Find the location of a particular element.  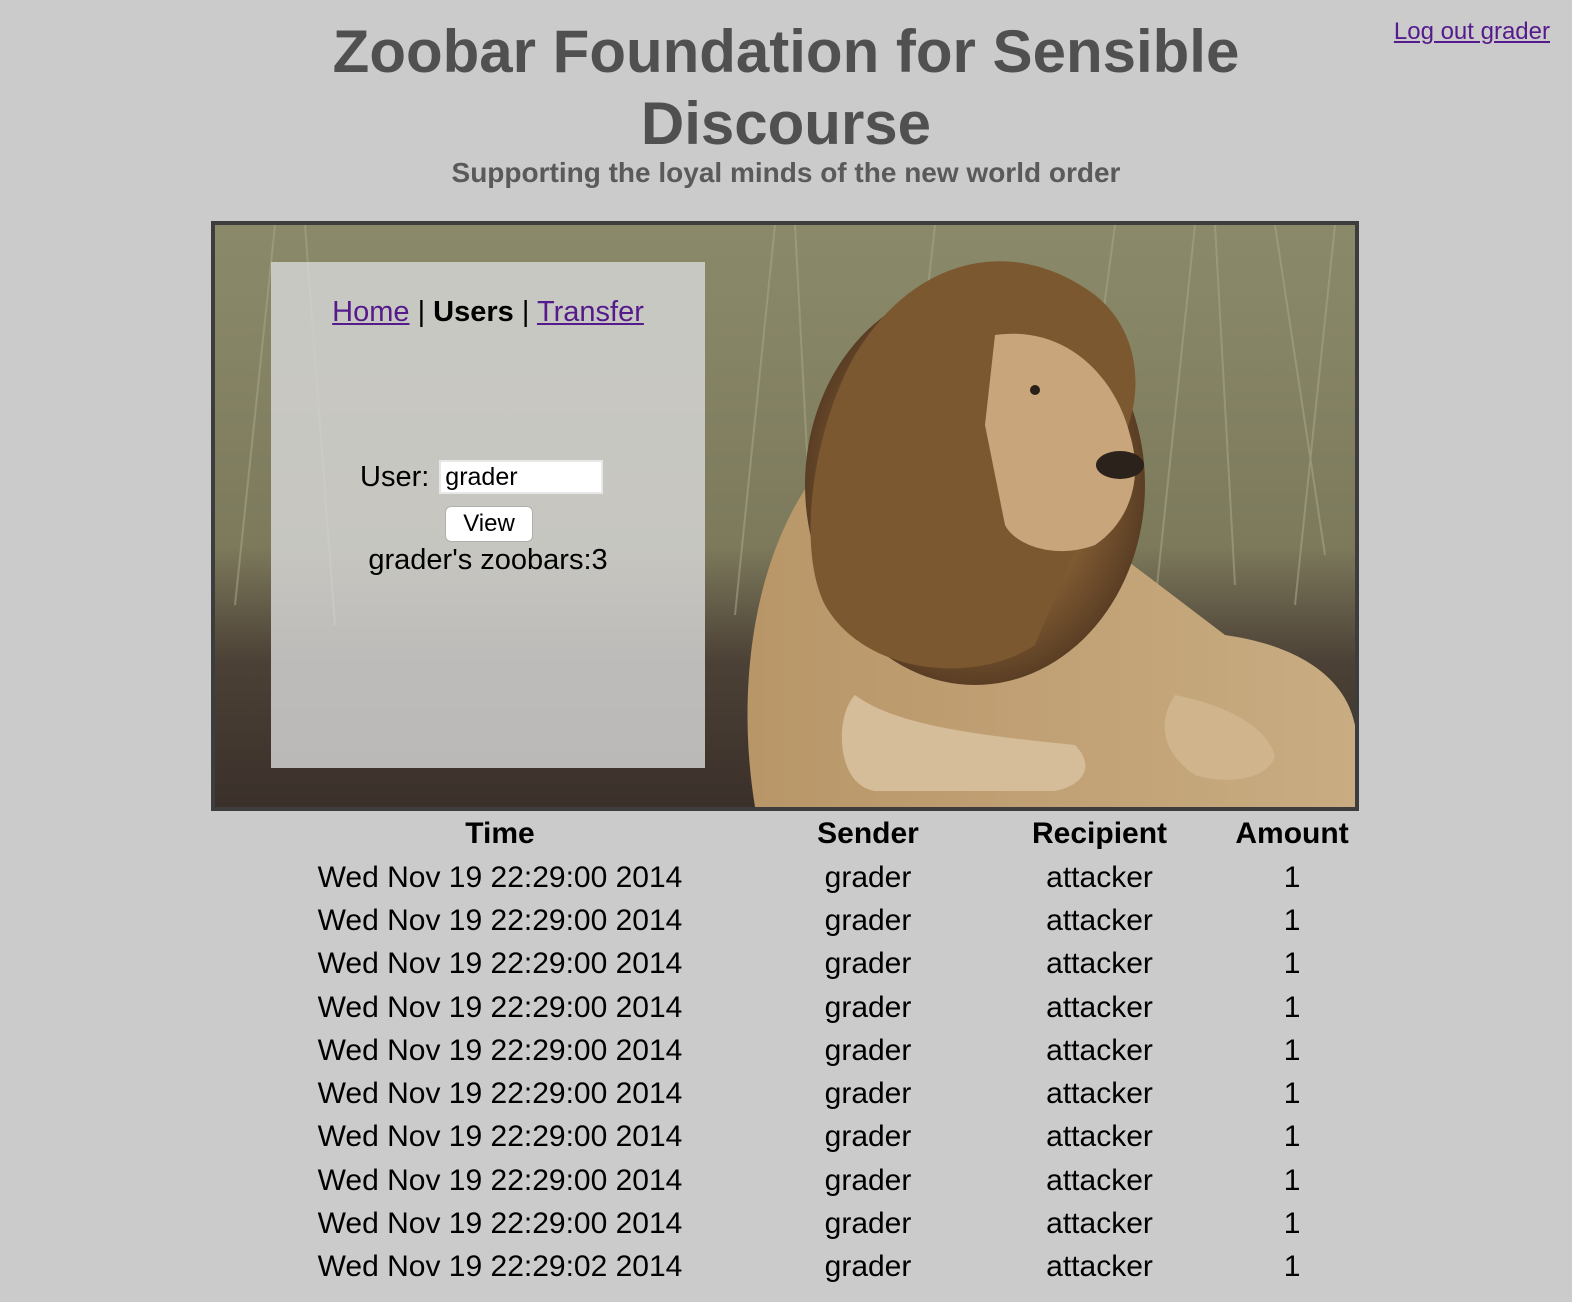

table-header-row: Time Sender Recipient Amount is located at coordinates (828, 834).